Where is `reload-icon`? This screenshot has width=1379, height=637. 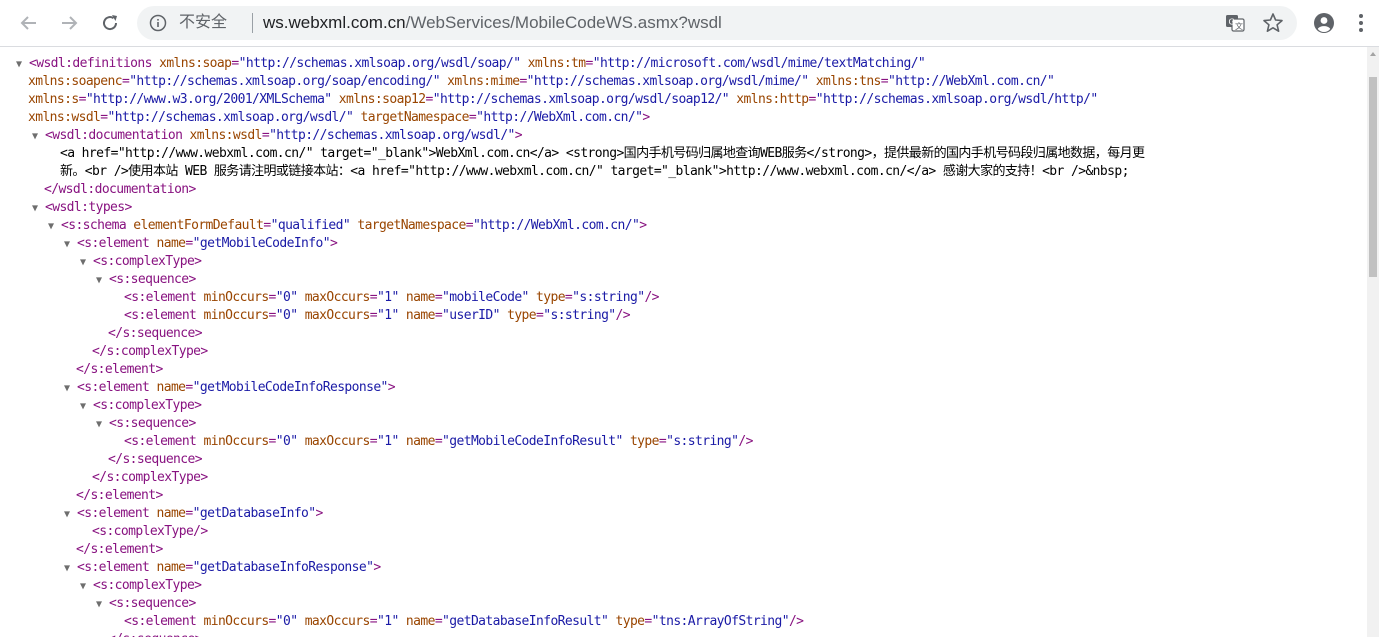 reload-icon is located at coordinates (110, 23).